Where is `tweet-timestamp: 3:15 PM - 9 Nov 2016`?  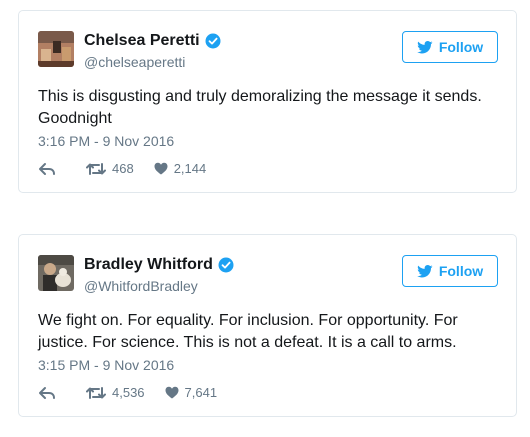
tweet-timestamp: 3:15 PM - 9 Nov 2016 is located at coordinates (106, 365).